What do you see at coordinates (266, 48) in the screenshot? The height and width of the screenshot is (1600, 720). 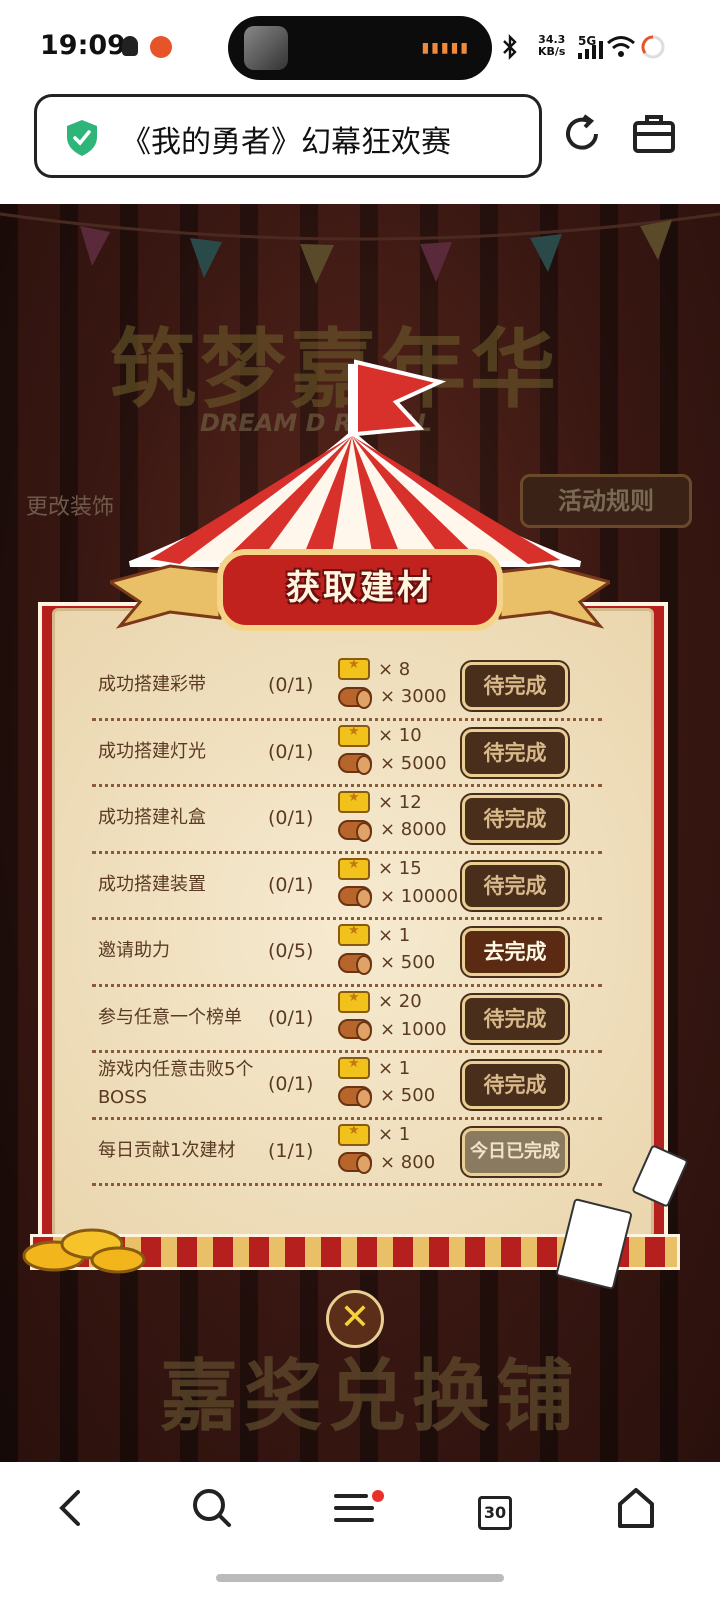 I see `media-thumbnail` at bounding box center [266, 48].